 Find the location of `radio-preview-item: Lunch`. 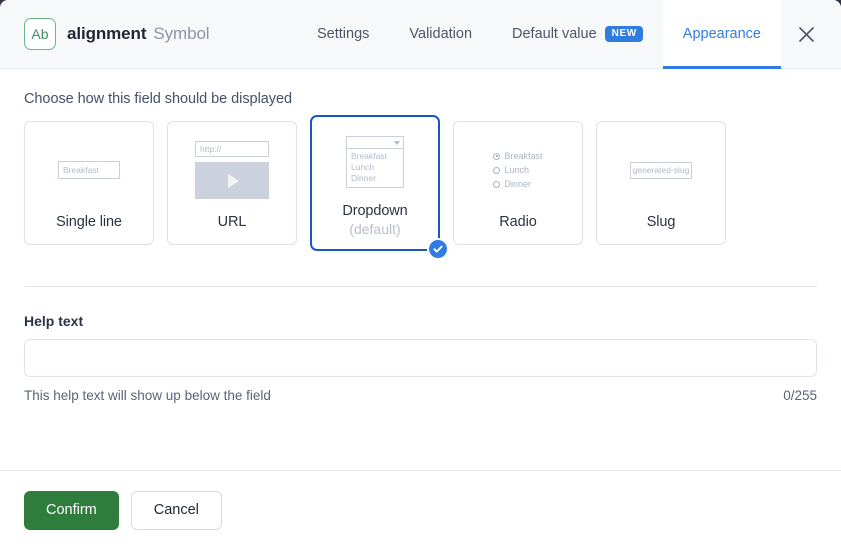

radio-preview-item: Lunch is located at coordinates (517, 170).